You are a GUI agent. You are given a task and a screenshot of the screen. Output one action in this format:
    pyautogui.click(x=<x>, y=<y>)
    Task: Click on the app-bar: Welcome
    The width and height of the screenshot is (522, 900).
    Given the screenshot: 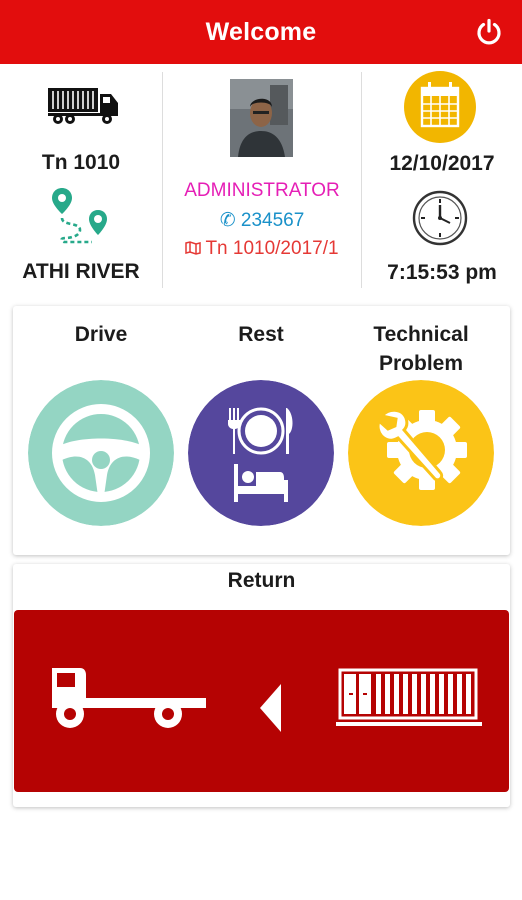 What is the action you would take?
    pyautogui.click(x=261, y=32)
    